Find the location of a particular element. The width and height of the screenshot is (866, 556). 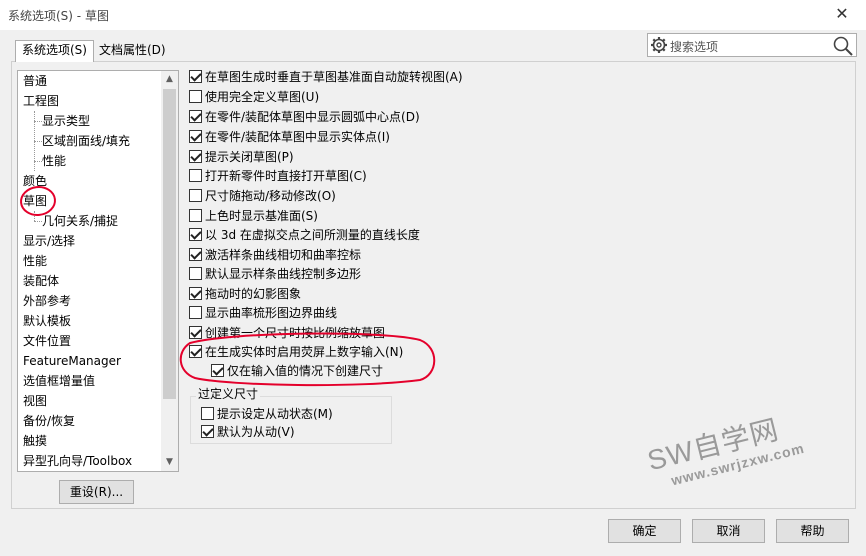

tree-item-colors: 颜色 is located at coordinates (35, 181).